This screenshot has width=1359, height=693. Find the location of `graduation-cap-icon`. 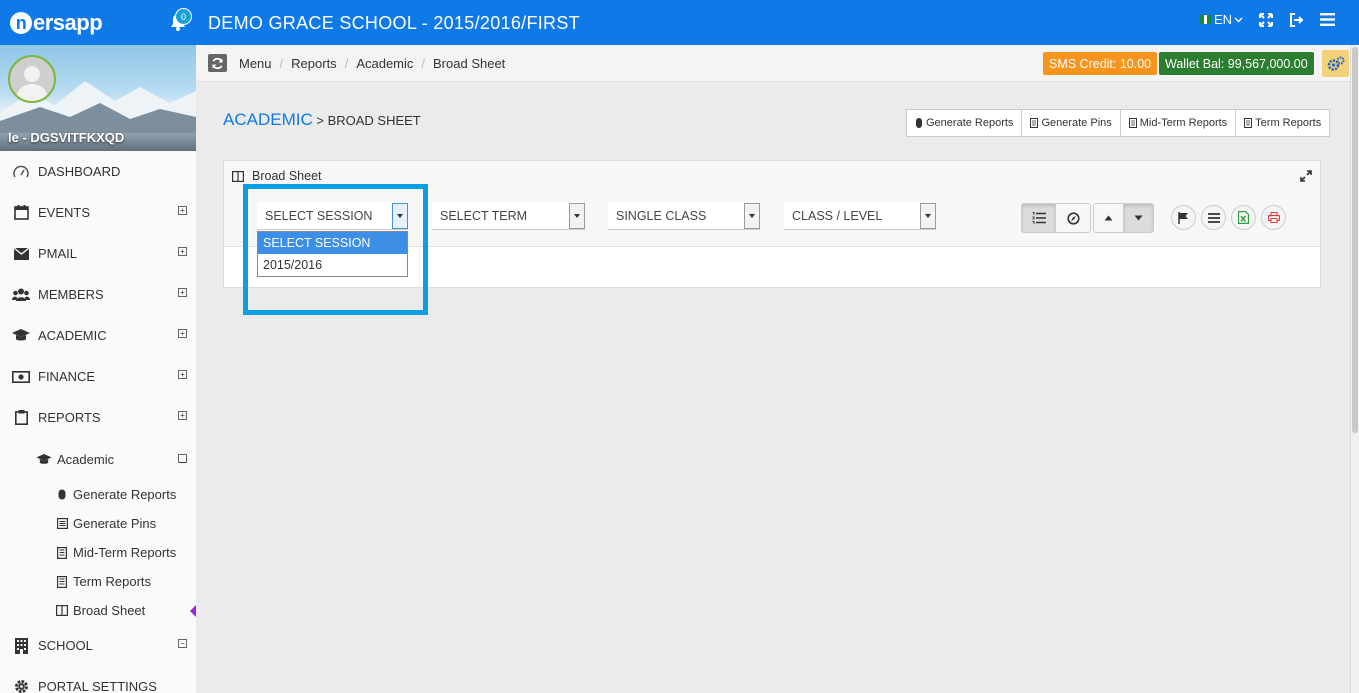

graduation-cap-icon is located at coordinates (44, 459).